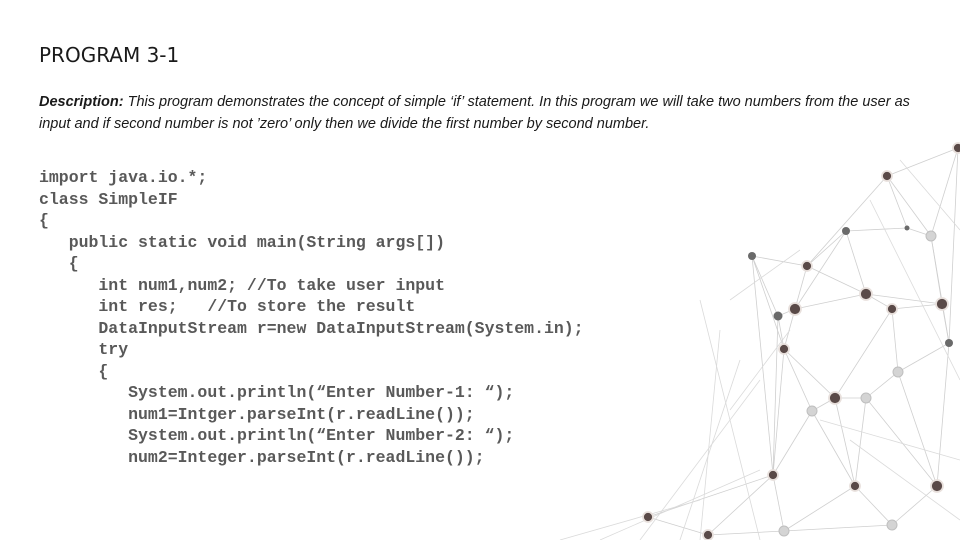 Image resolution: width=960 pixels, height=540 pixels. I want to click on code-line: class SimpleIF, so click(108, 199).